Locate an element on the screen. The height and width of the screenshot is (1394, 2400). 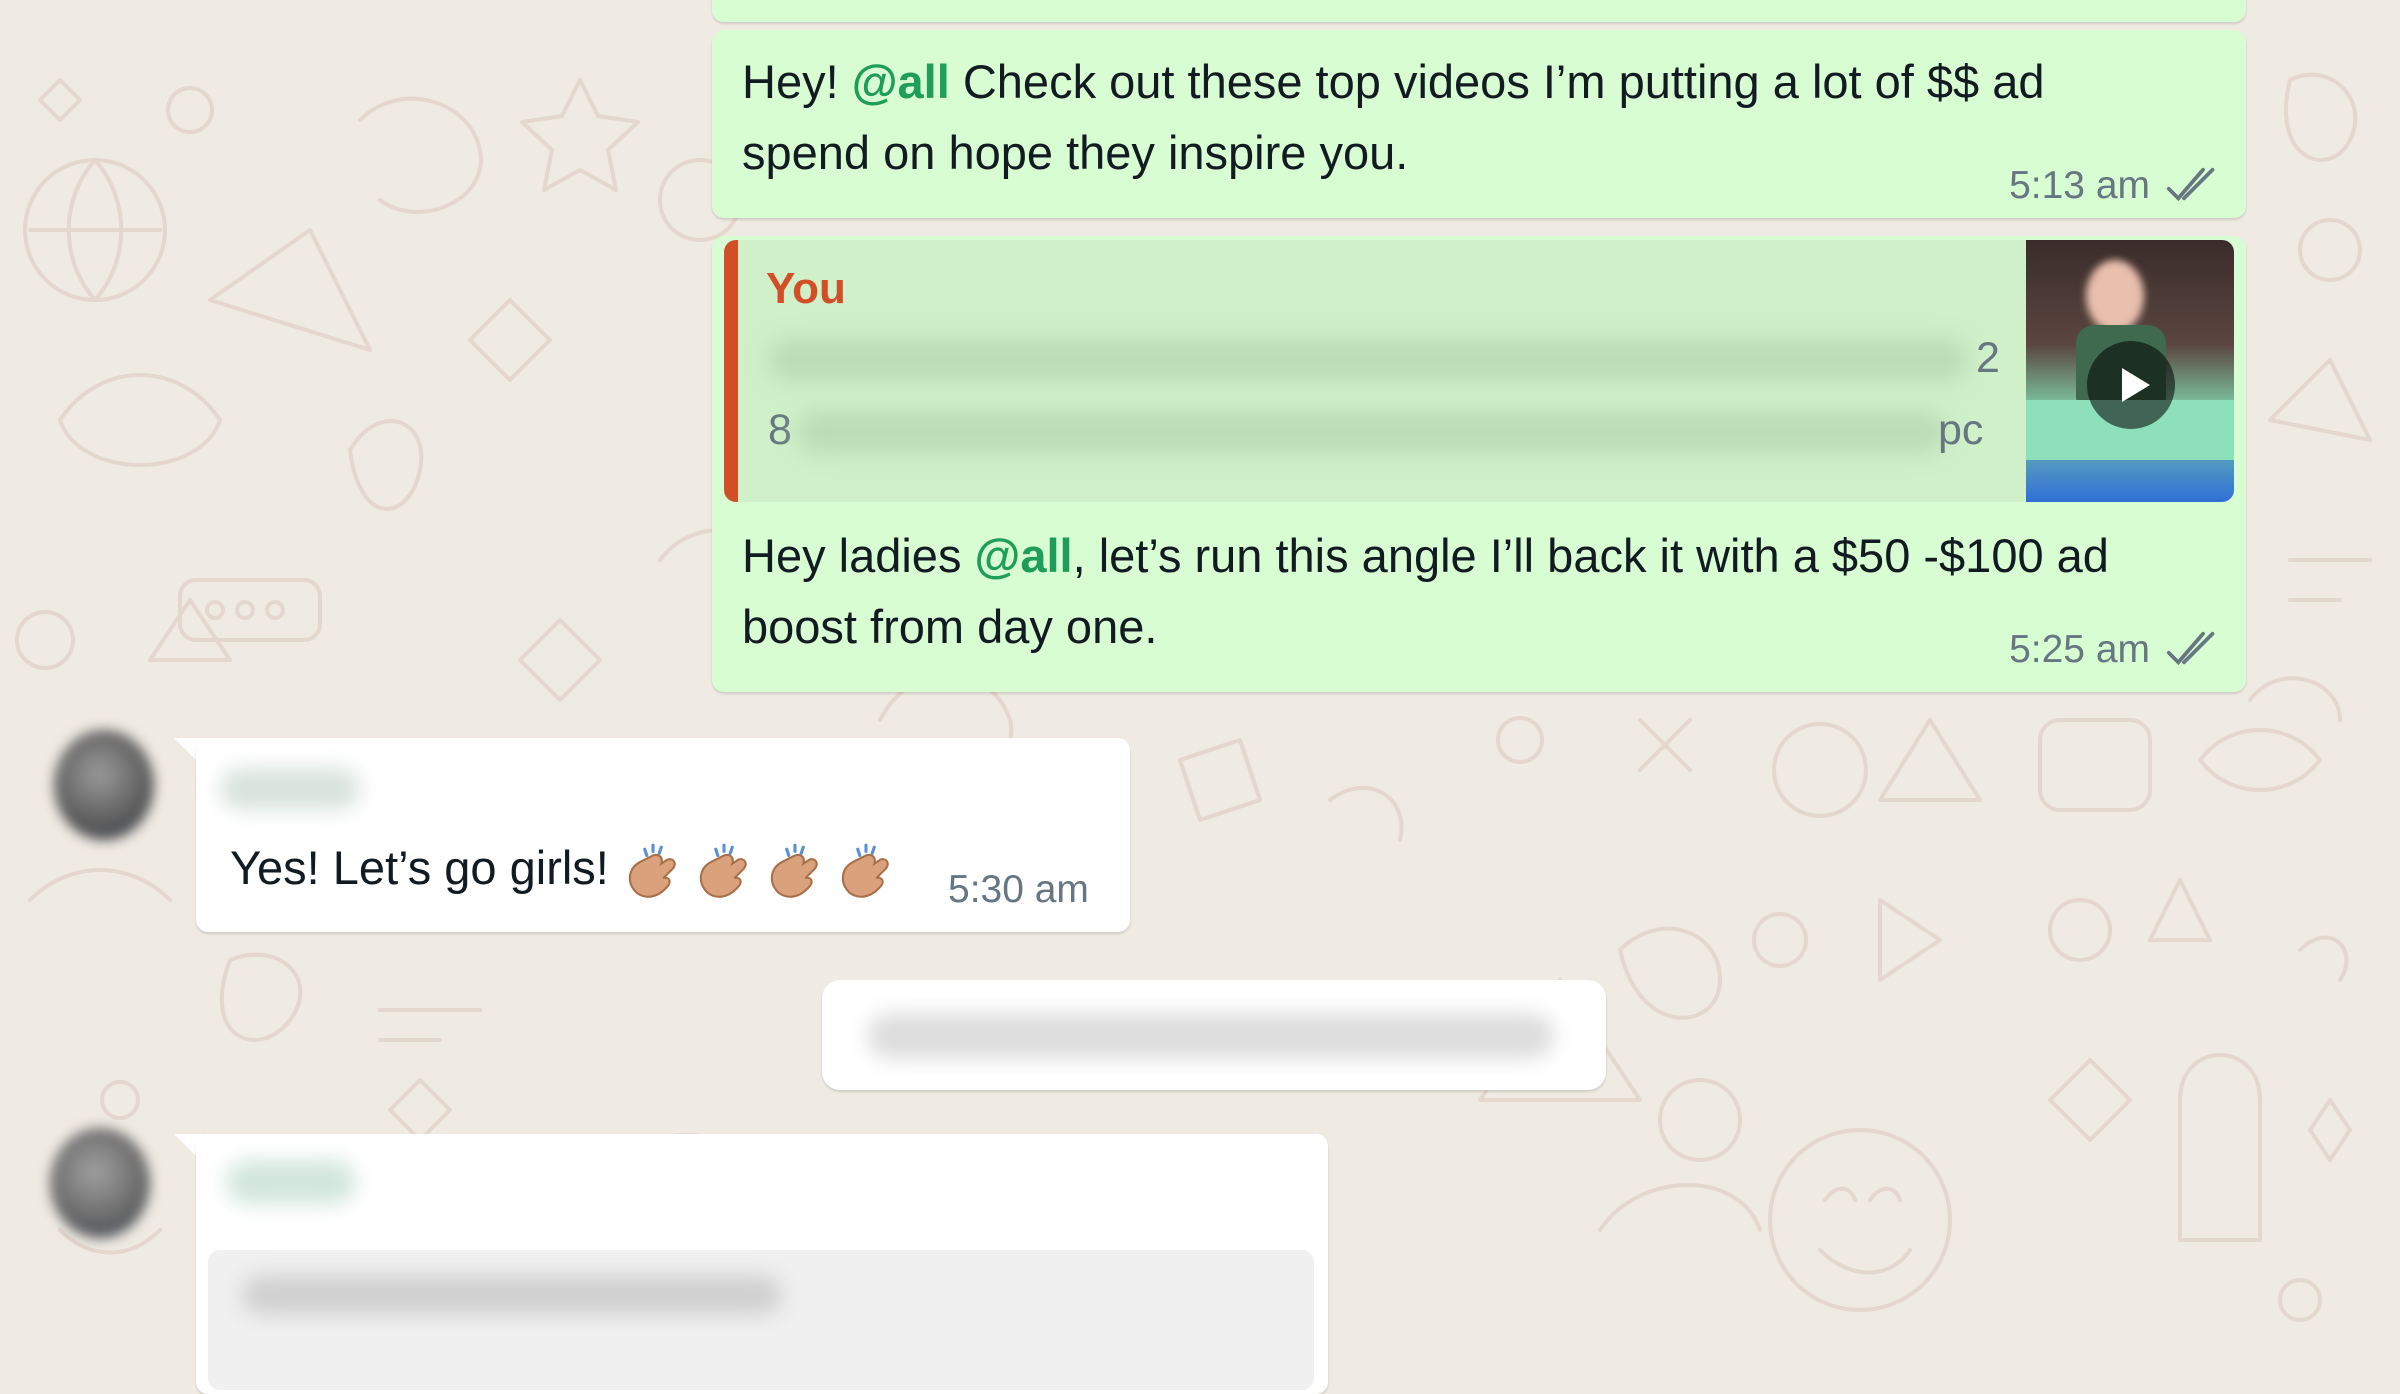
message-bubble-incoming is located at coordinates (762, 1264).